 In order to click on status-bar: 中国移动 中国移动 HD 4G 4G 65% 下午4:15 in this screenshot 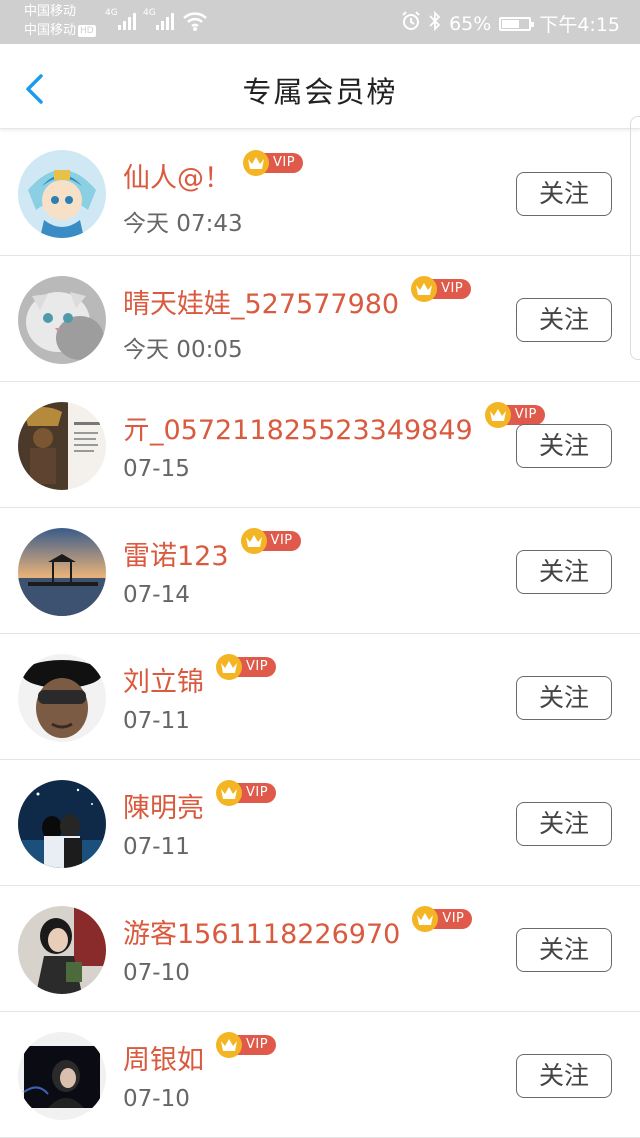, I will do `click(320, 22)`.